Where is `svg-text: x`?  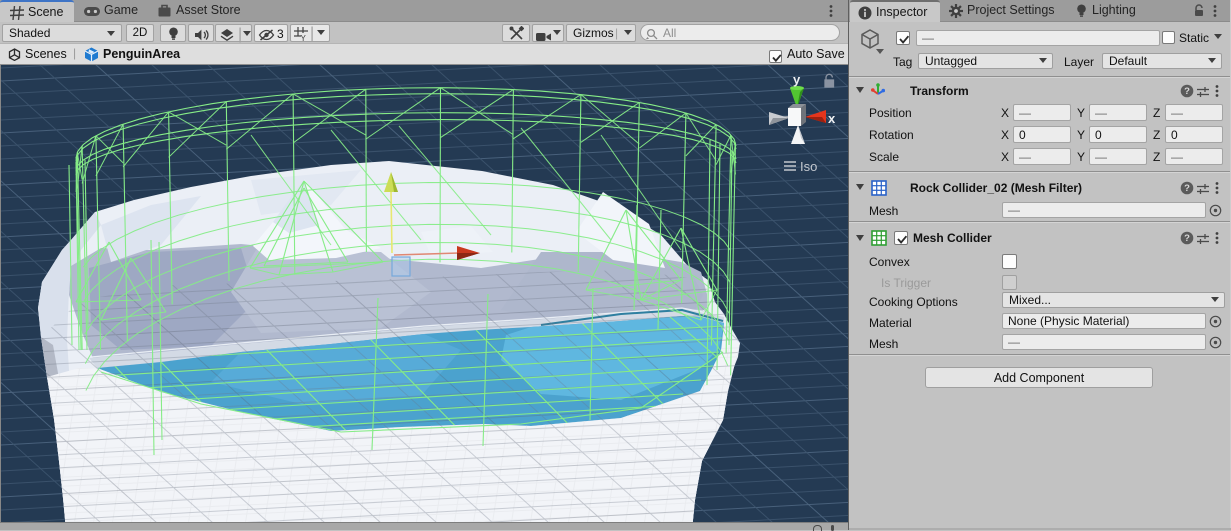
svg-text: x is located at coordinates (832, 118).